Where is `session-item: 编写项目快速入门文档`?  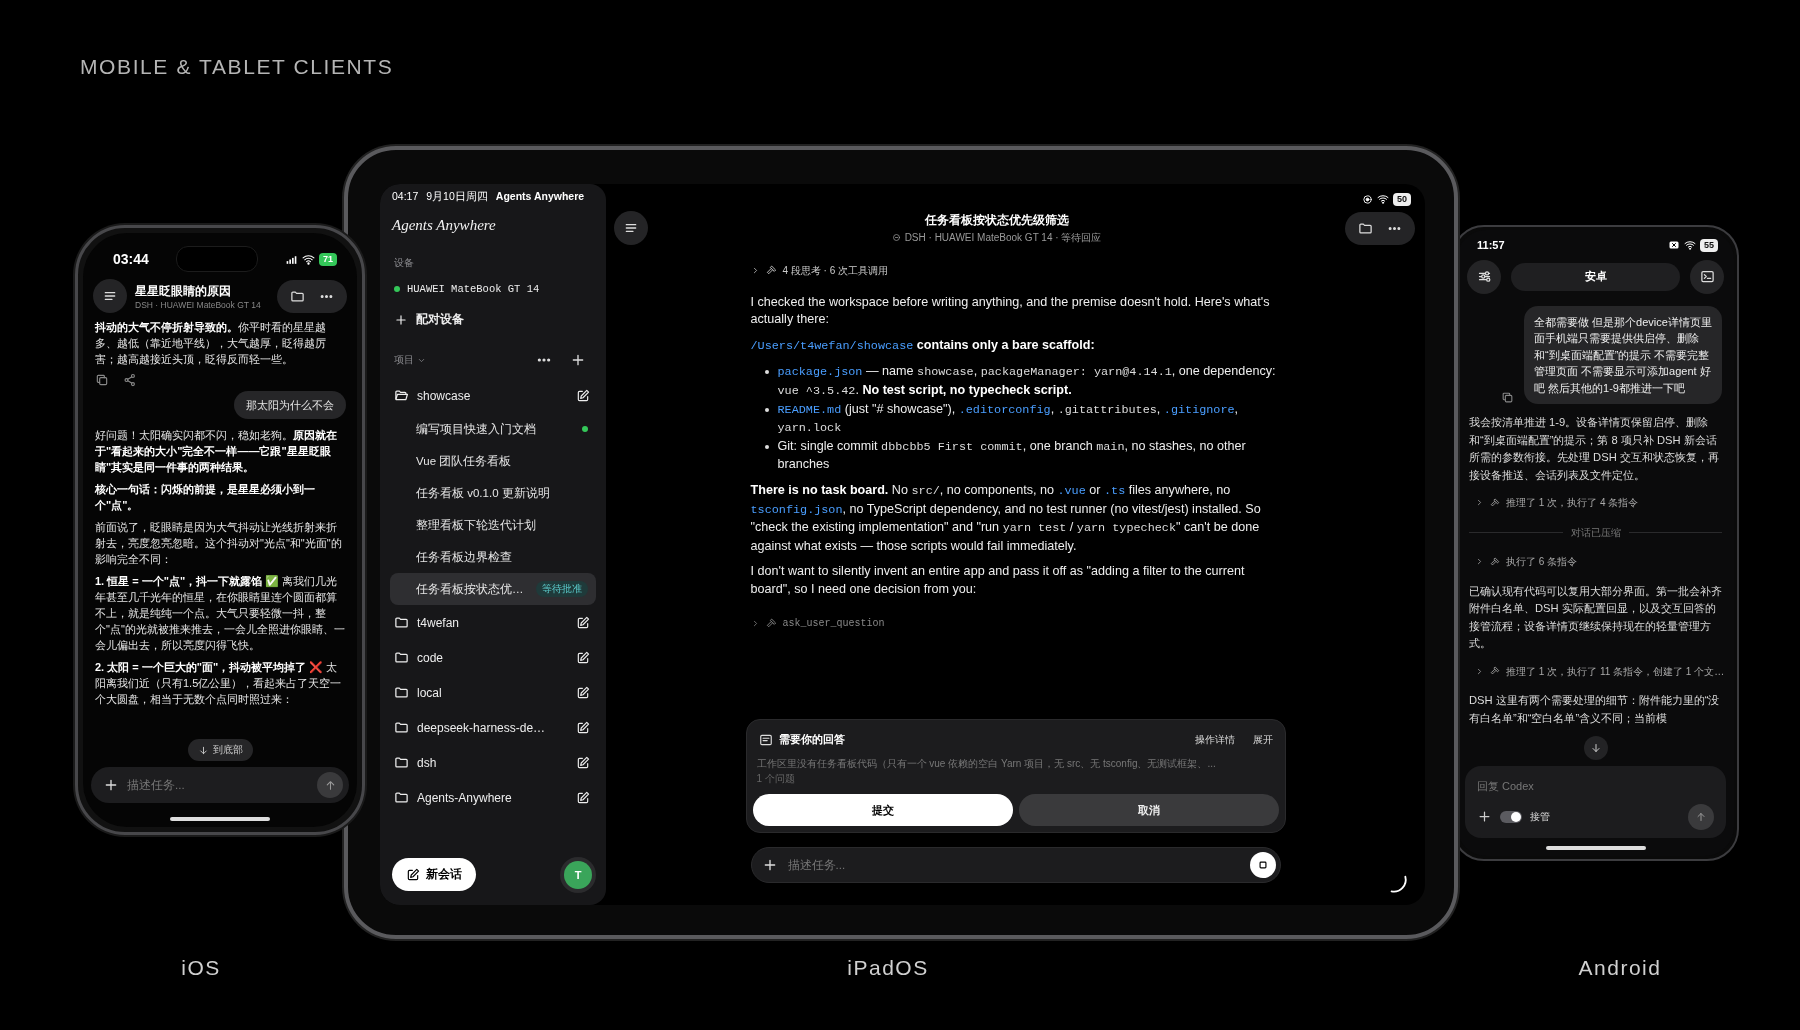 session-item: 编写项目快速入门文档 is located at coordinates (493, 429).